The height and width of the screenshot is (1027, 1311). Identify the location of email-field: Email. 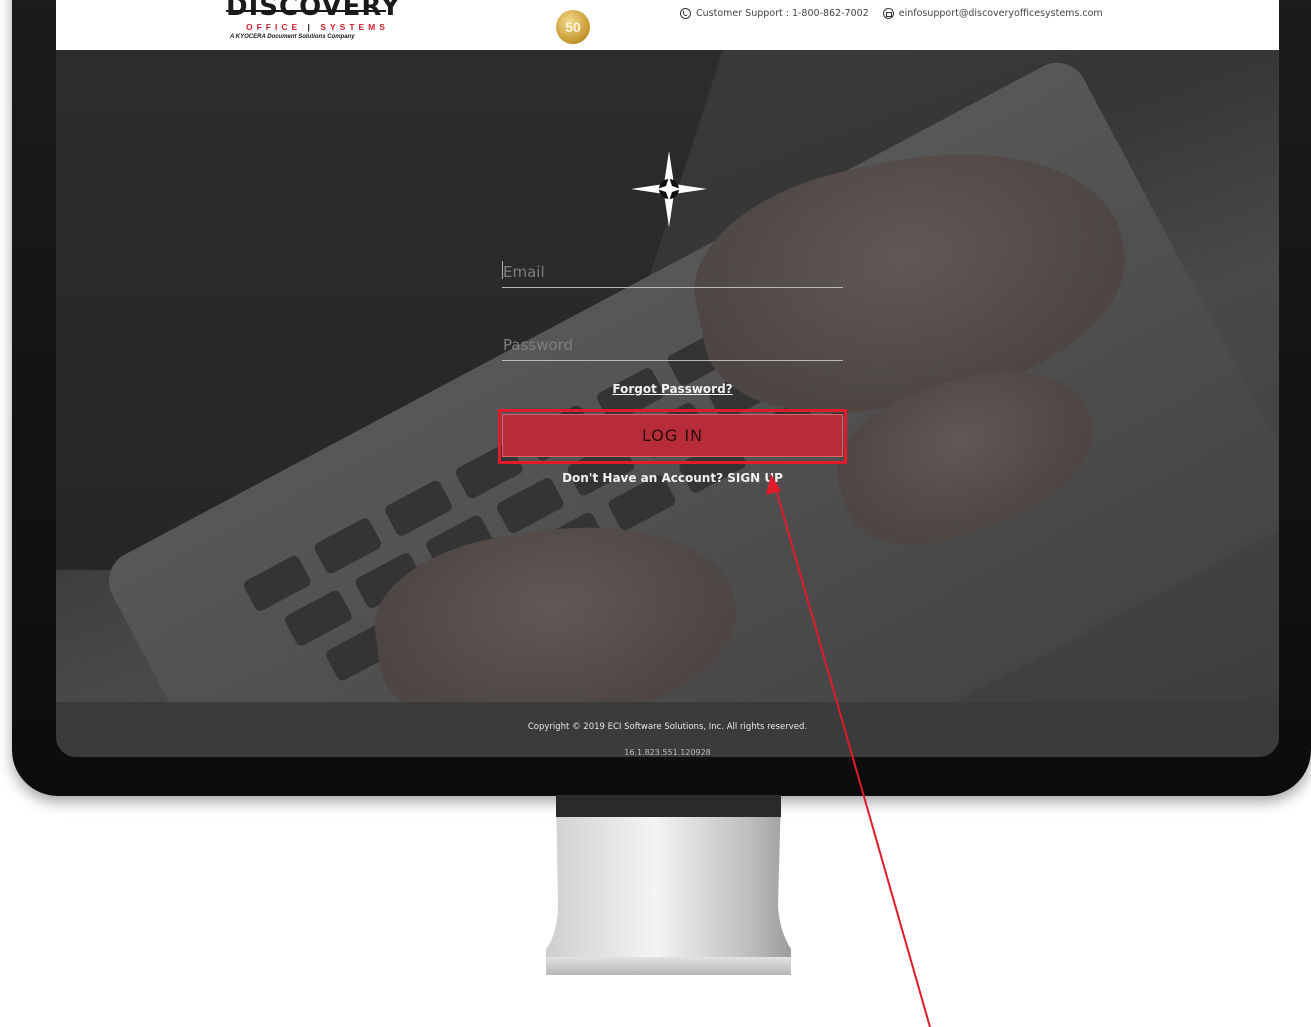
(672, 268).